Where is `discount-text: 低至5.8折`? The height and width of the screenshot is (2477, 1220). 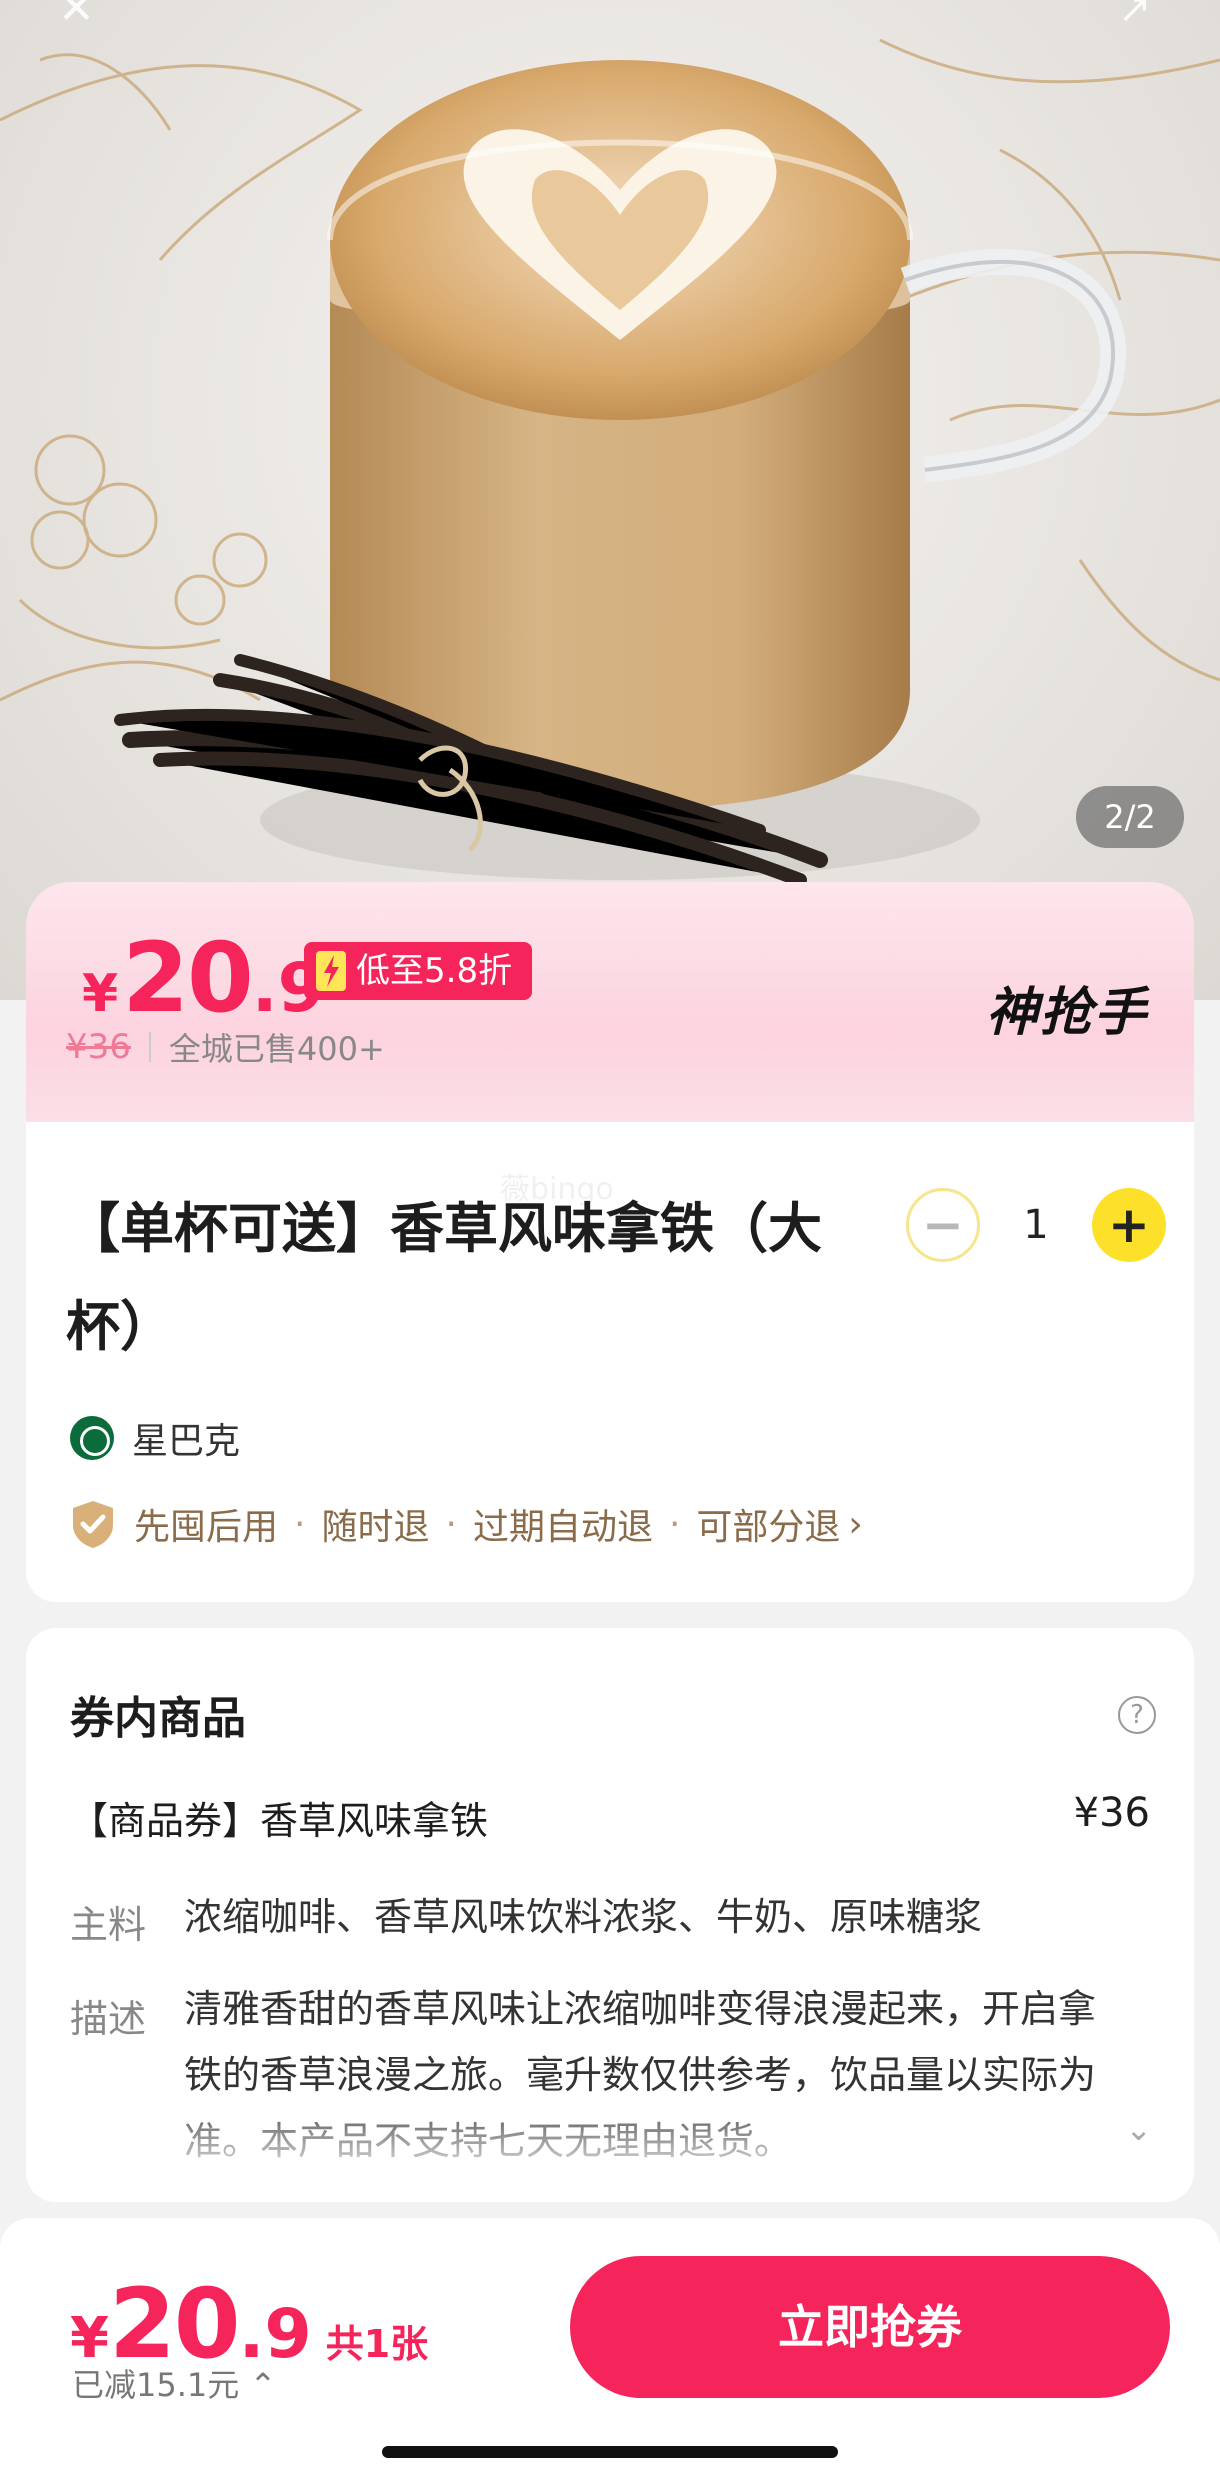
discount-text: 低至5.8折 is located at coordinates (434, 971).